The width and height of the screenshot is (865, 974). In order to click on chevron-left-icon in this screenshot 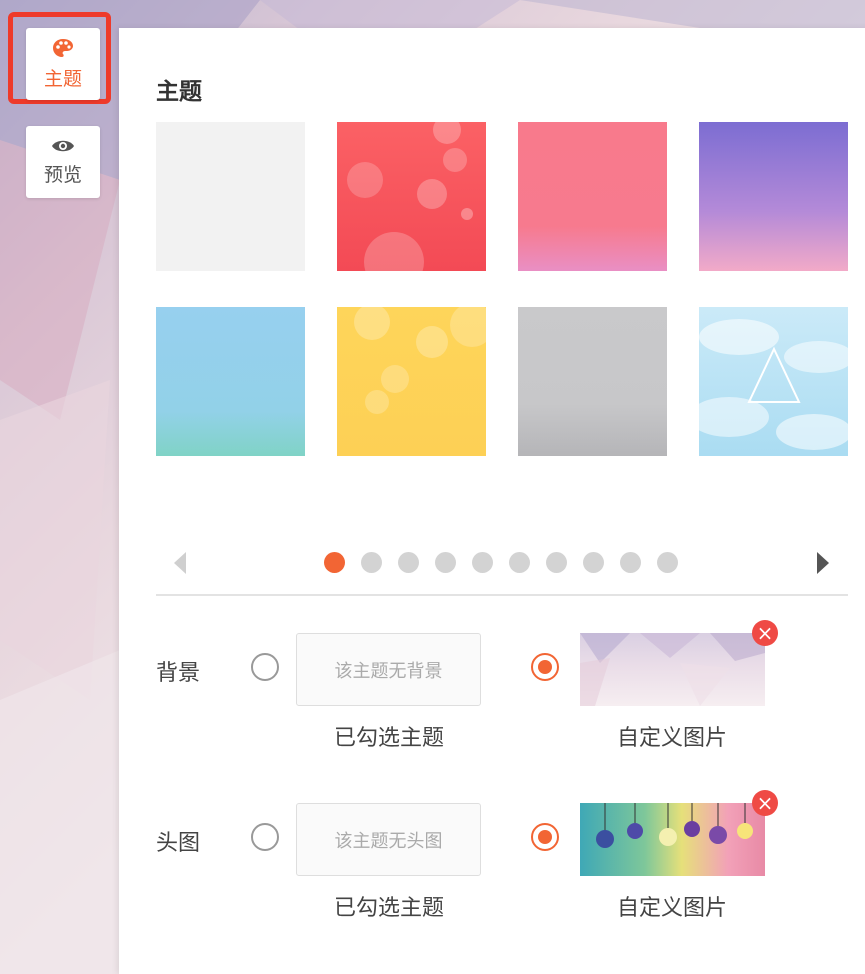, I will do `click(180, 563)`.